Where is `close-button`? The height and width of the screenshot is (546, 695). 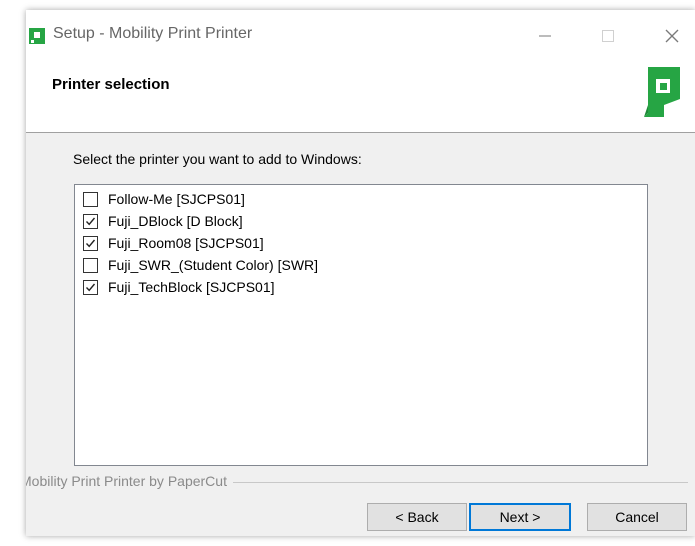 close-button is located at coordinates (672, 35).